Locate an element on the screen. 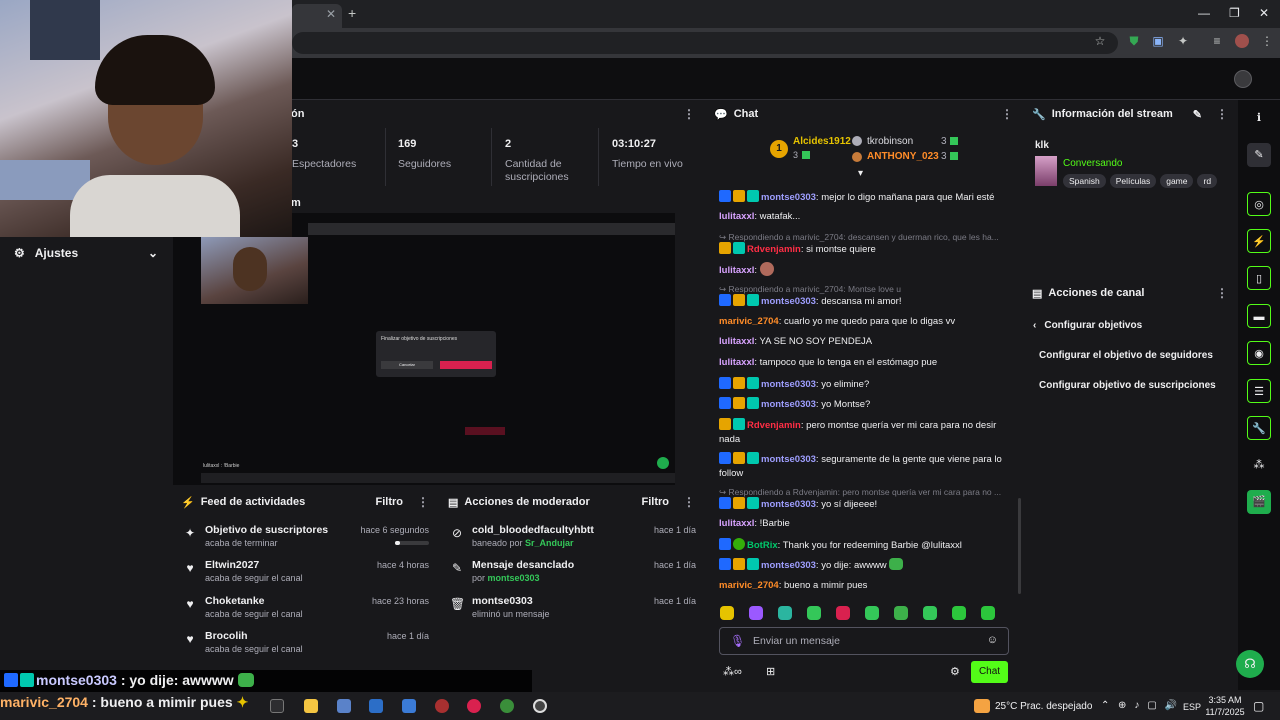  chat-message: lulitaxxl: YA SE NO SOY PENDEJA is located at coordinates (867, 342).